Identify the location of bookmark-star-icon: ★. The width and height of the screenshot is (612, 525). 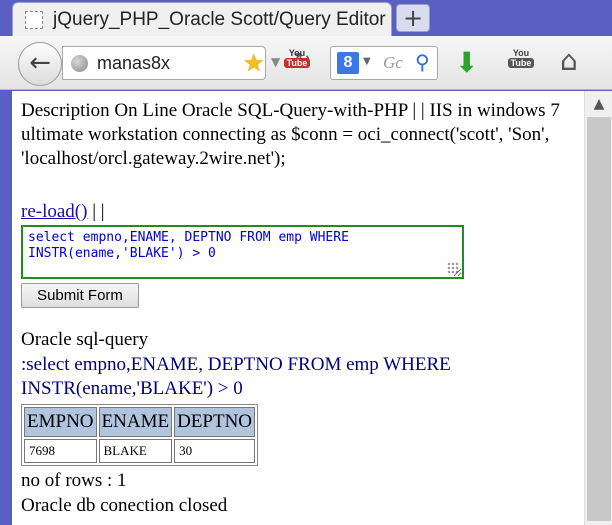
(254, 63).